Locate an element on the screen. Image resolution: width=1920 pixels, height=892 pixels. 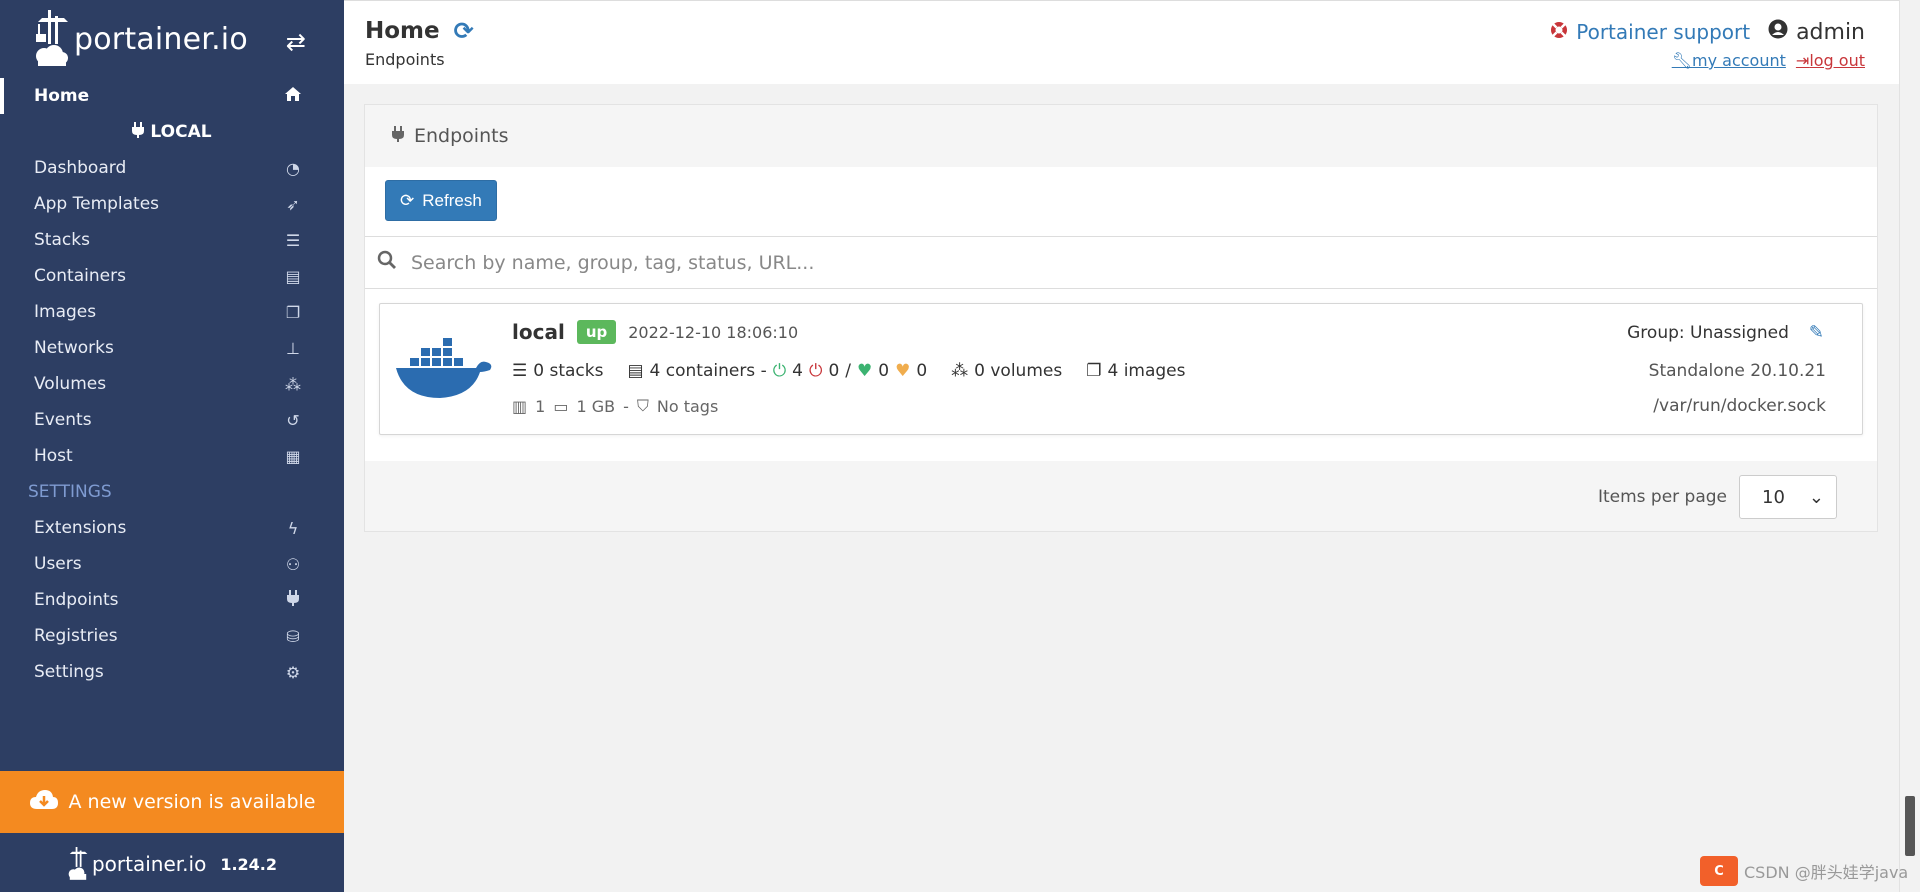
breadcrumb: Endpoints is located at coordinates (405, 59).